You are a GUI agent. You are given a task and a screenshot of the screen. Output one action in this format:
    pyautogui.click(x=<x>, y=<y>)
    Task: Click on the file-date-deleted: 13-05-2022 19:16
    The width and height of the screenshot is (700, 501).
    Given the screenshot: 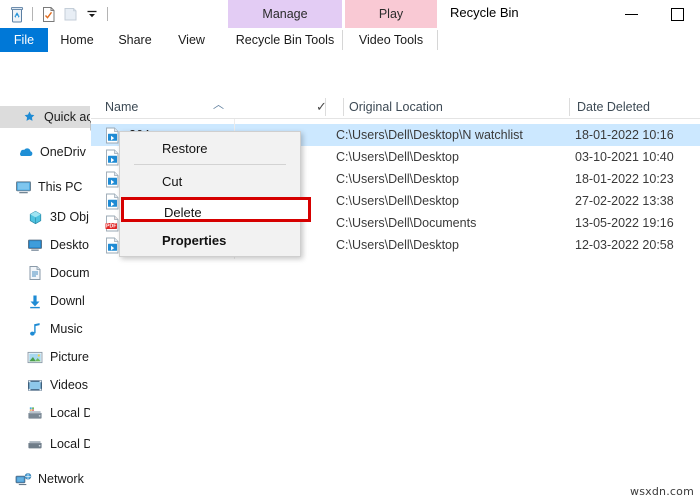 What is the action you would take?
    pyautogui.click(x=624, y=223)
    